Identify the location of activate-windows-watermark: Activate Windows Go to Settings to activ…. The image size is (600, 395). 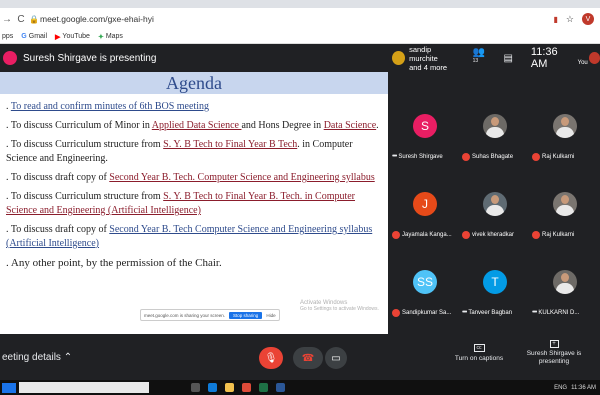
(339, 306).